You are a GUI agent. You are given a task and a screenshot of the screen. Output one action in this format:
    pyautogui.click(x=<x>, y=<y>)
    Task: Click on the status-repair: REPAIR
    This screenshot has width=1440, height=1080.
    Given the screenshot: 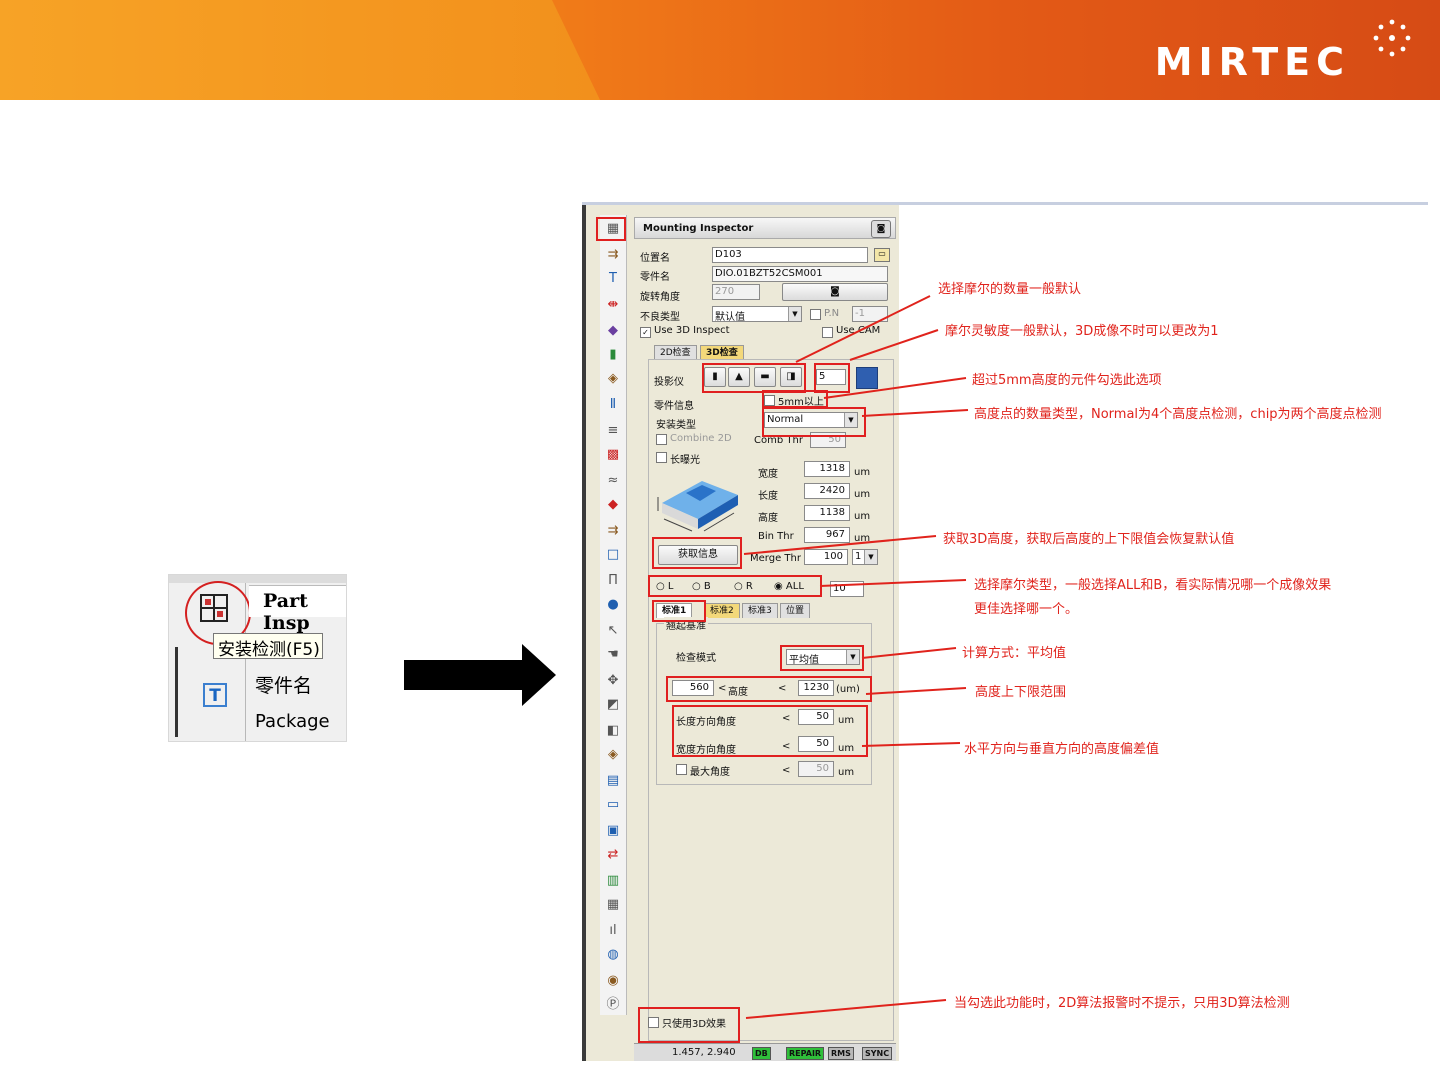 What is the action you would take?
    pyautogui.click(x=805, y=1053)
    